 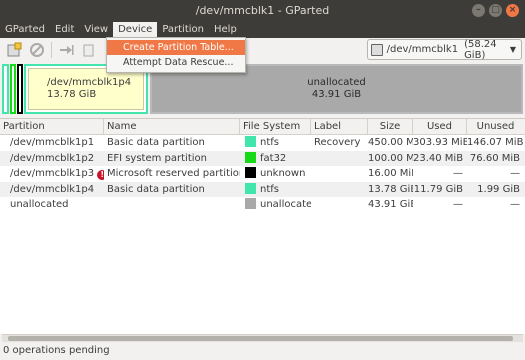 I want to click on copy-icon, so click(x=89, y=50).